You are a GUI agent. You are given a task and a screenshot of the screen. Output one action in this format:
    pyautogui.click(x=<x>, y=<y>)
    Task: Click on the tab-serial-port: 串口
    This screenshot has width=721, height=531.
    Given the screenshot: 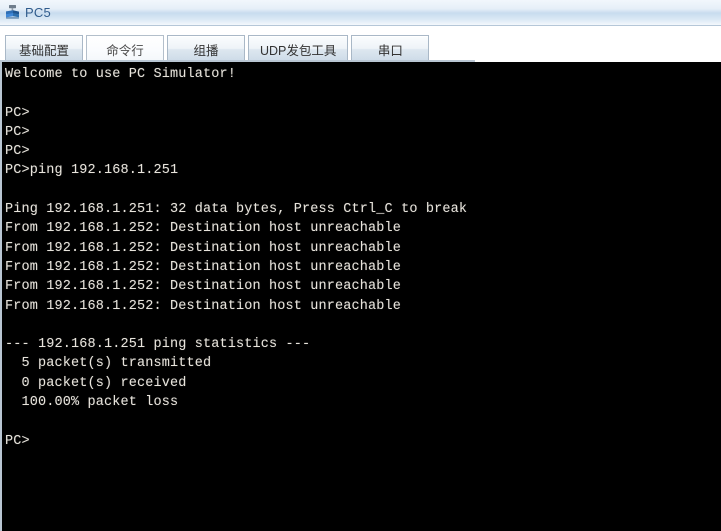 What is the action you would take?
    pyautogui.click(x=390, y=48)
    